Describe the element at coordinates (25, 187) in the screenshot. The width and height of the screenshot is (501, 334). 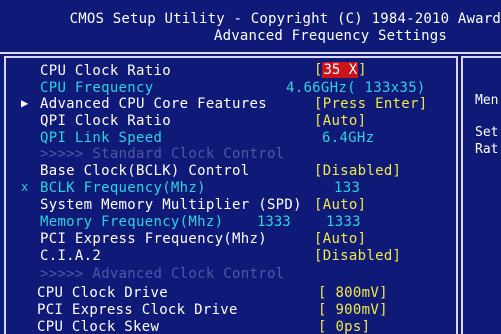
I see `disabled-marker-icon: x` at that location.